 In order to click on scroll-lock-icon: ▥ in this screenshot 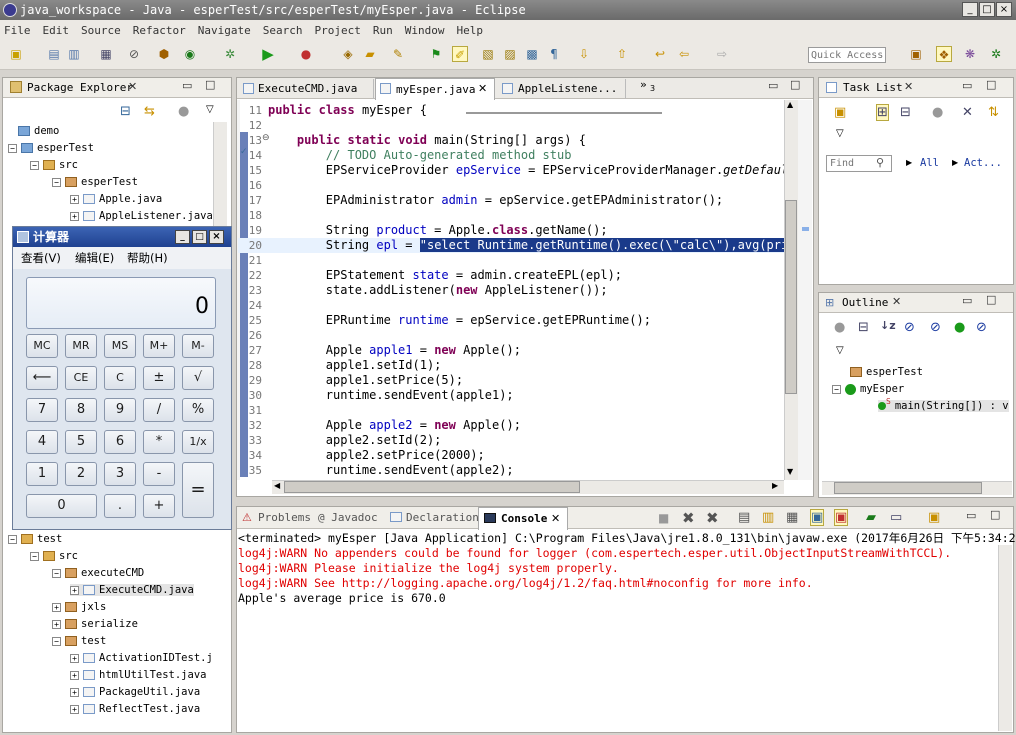, I will do `click(768, 517)`.